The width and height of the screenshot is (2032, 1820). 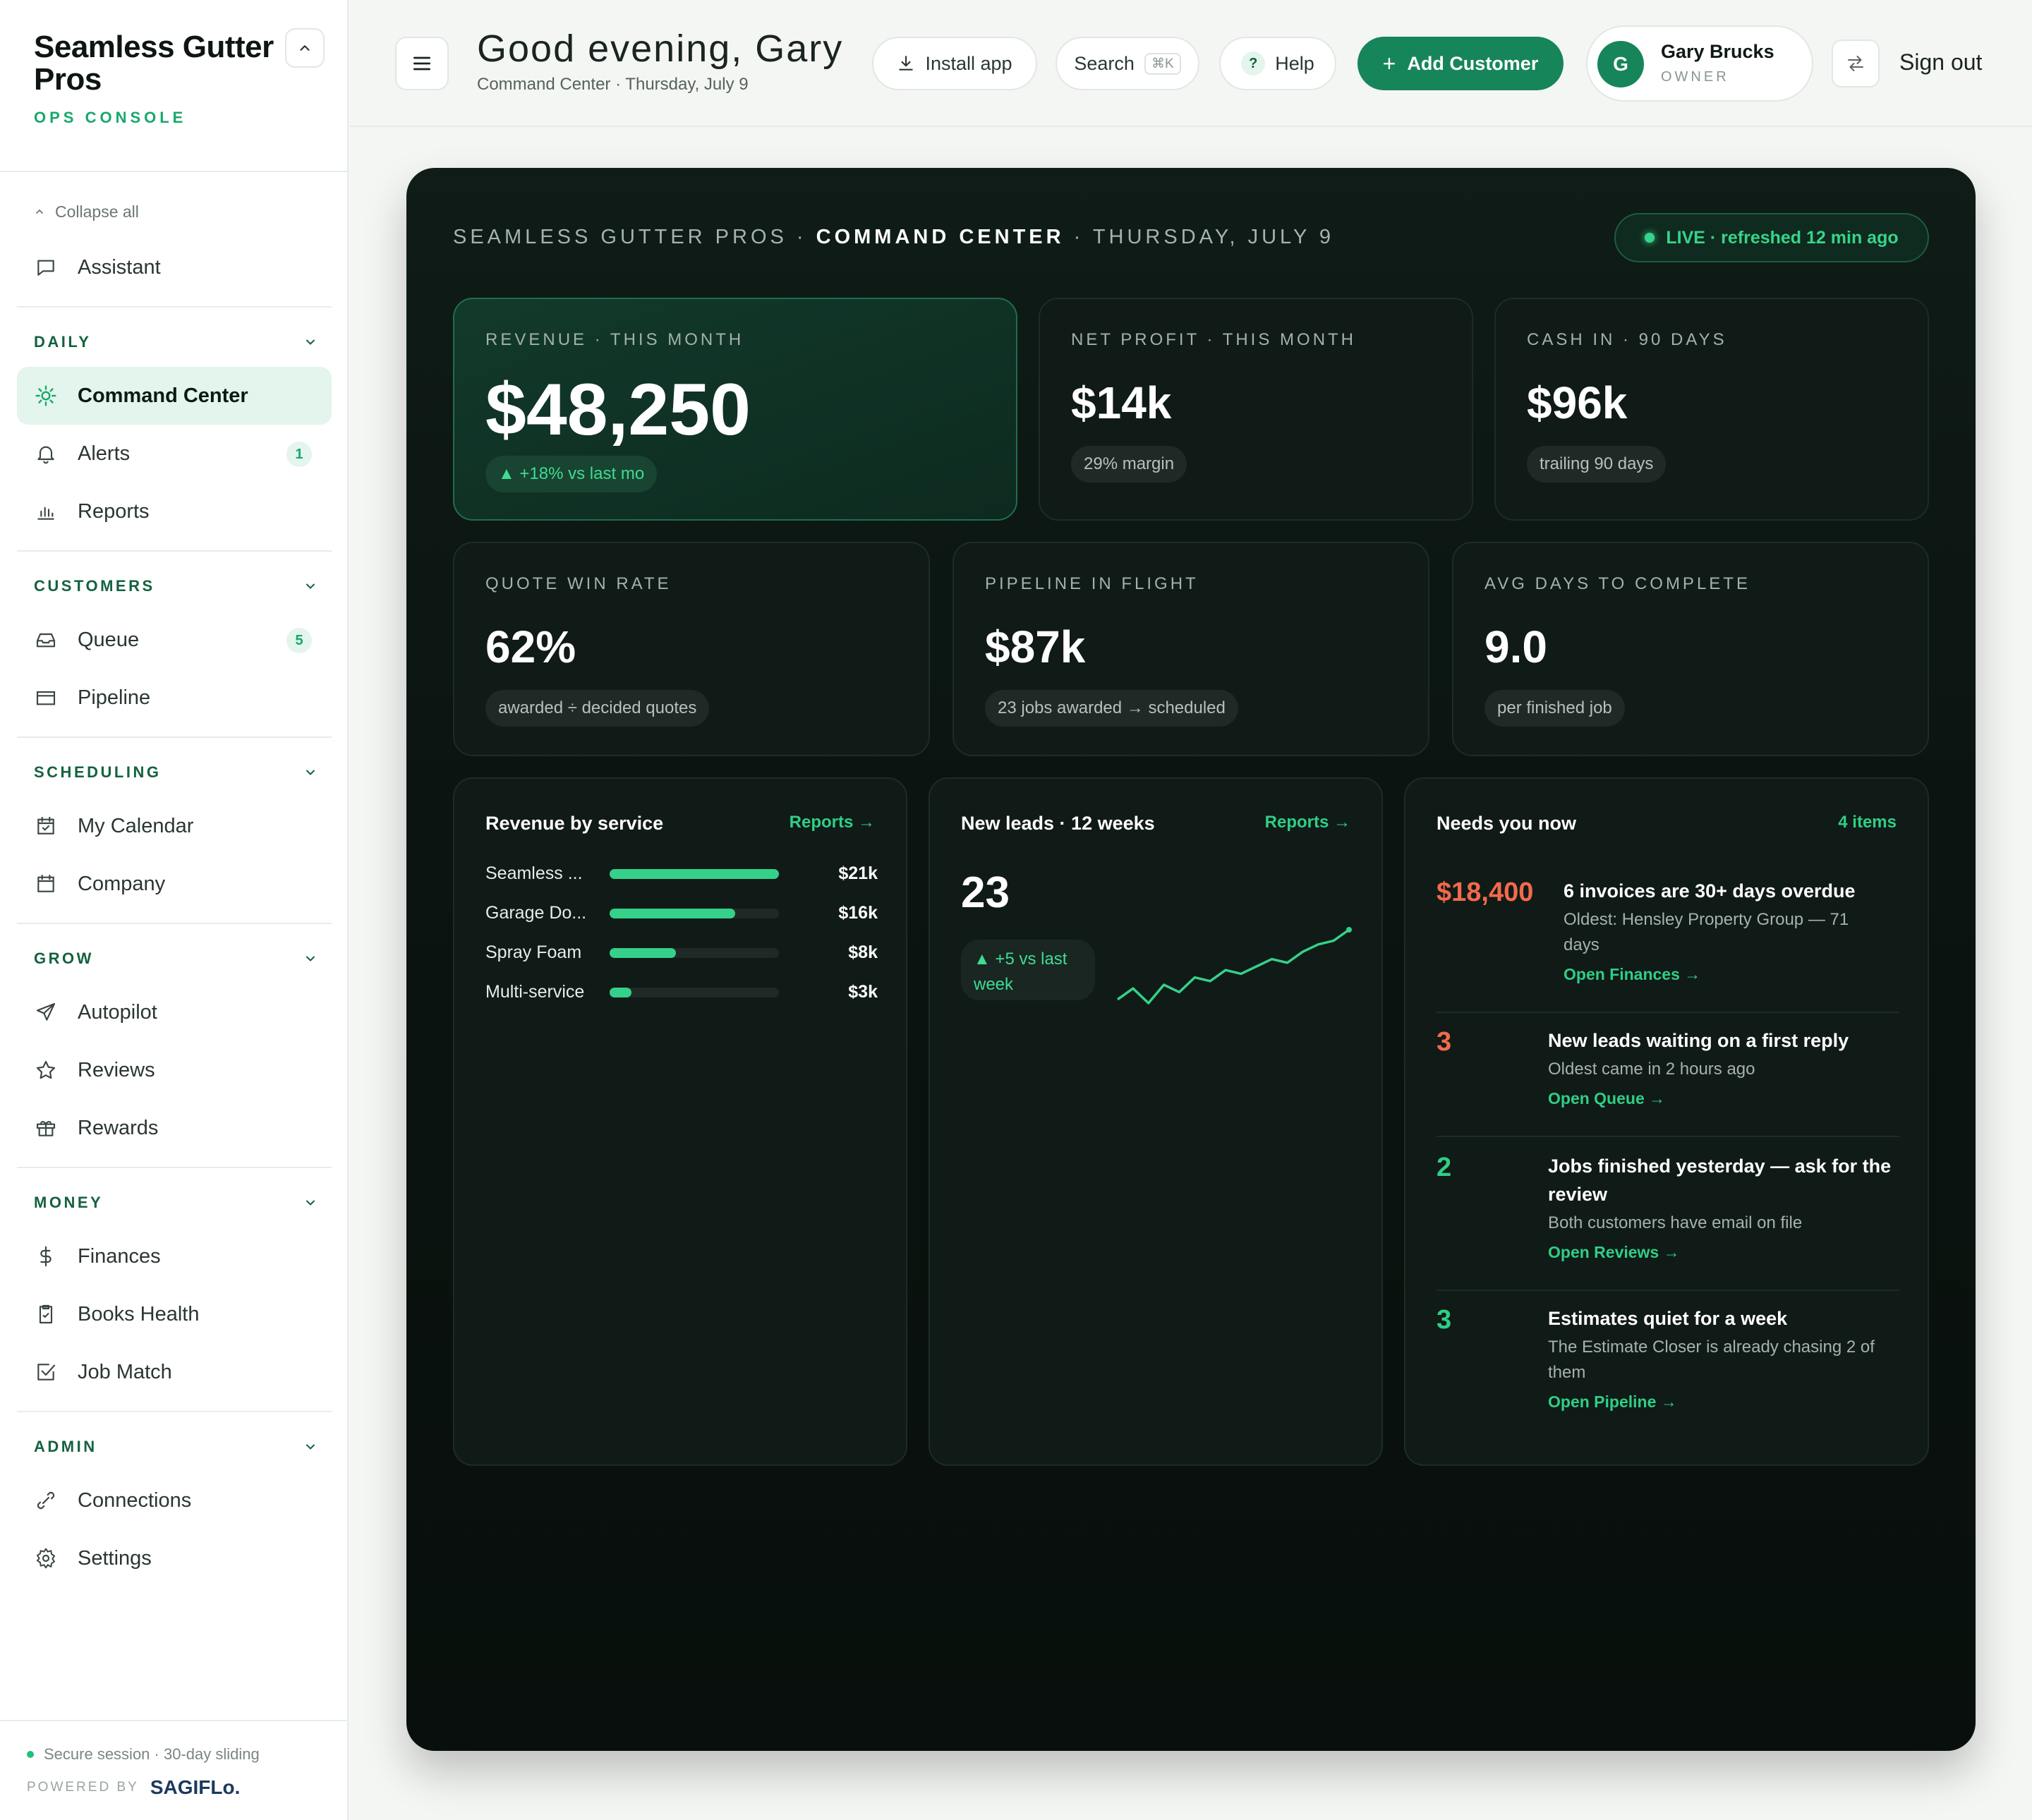 What do you see at coordinates (660, 49) in the screenshot?
I see `greeting: Good evening, Gary` at bounding box center [660, 49].